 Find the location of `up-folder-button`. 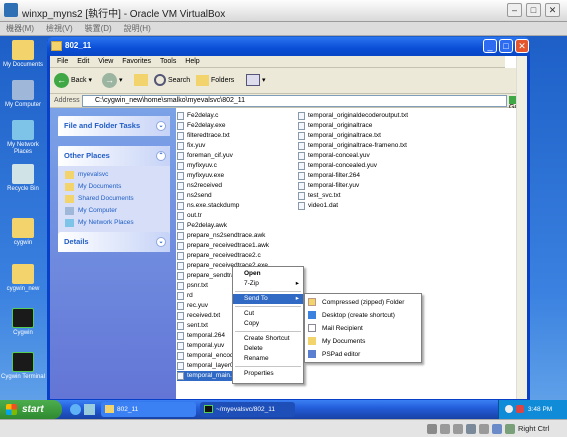

up-folder-button is located at coordinates (141, 81).